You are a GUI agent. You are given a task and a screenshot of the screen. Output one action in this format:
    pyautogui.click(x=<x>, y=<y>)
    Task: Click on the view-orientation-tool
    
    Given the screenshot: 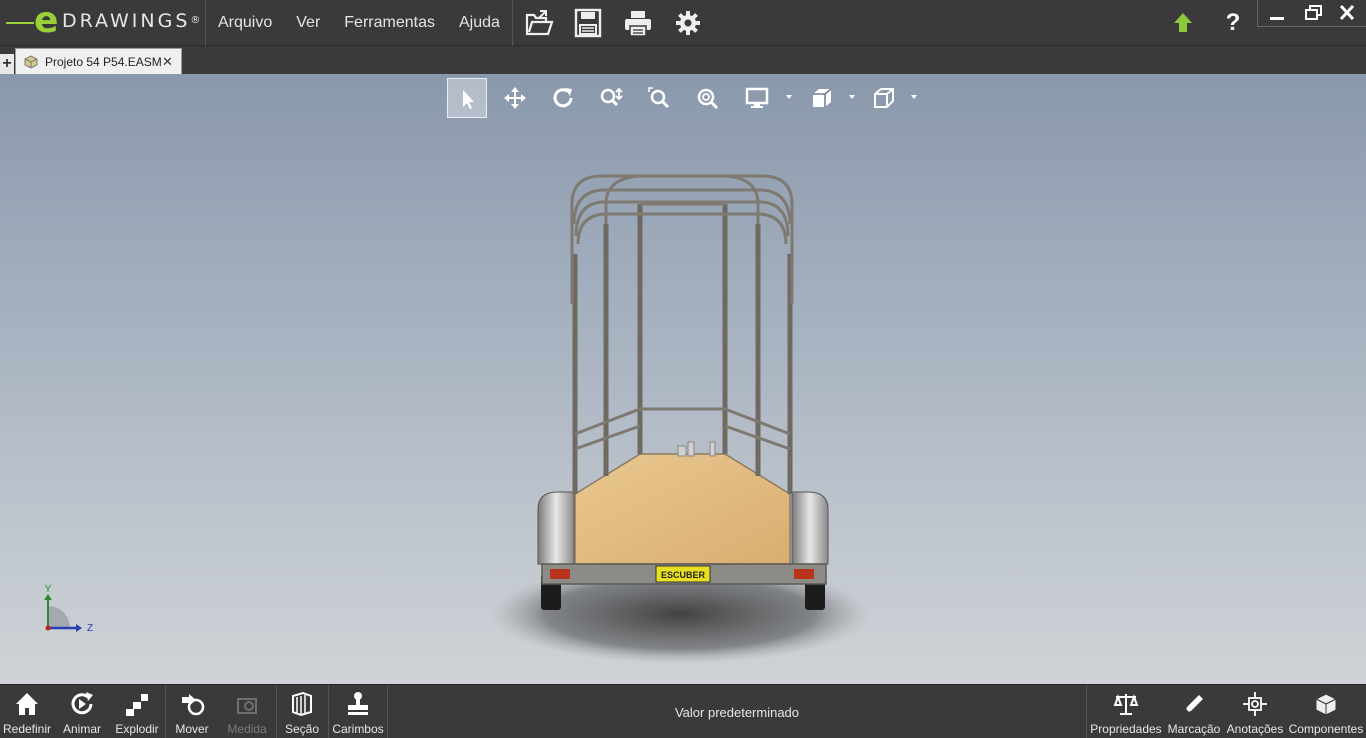 What is the action you would take?
    pyautogui.click(x=828, y=98)
    